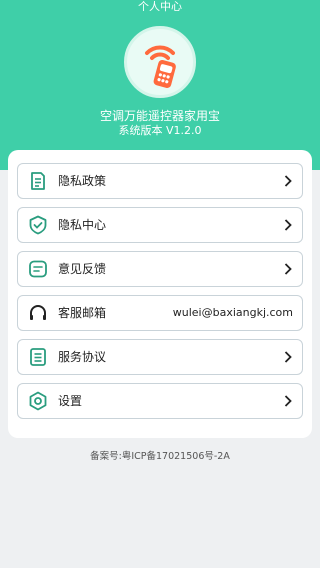 The height and width of the screenshot is (568, 320). I want to click on menu-item-feedback: 意见反馈, so click(160, 269).